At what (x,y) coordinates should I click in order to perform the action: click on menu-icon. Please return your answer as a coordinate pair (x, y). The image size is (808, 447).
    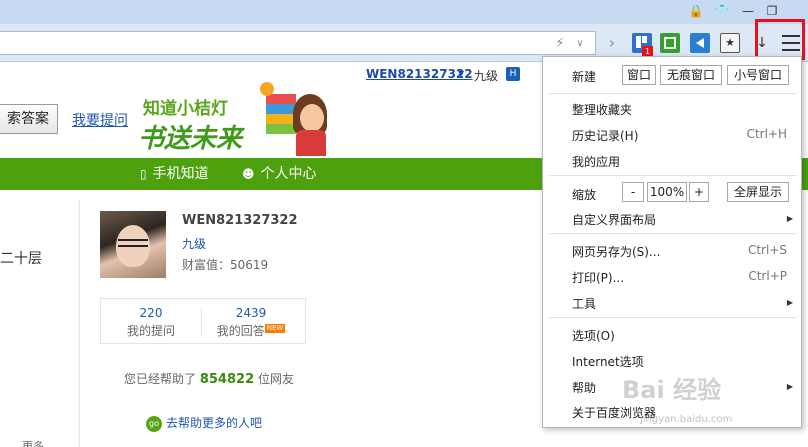
    Looking at the image, I should click on (791, 43).